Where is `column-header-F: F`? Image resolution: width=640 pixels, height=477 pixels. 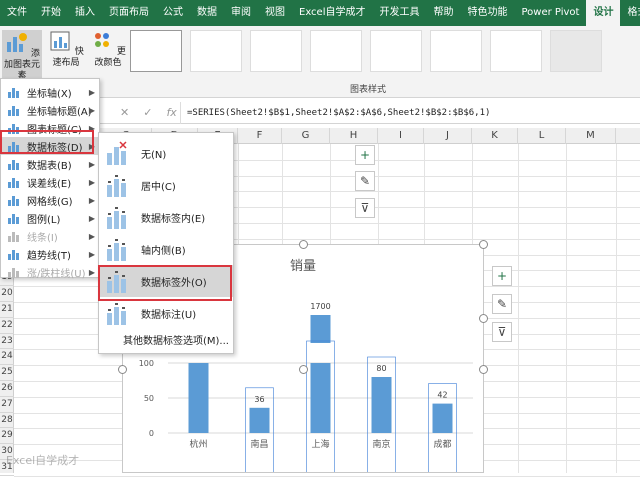
column-header-F: F is located at coordinates (260, 136).